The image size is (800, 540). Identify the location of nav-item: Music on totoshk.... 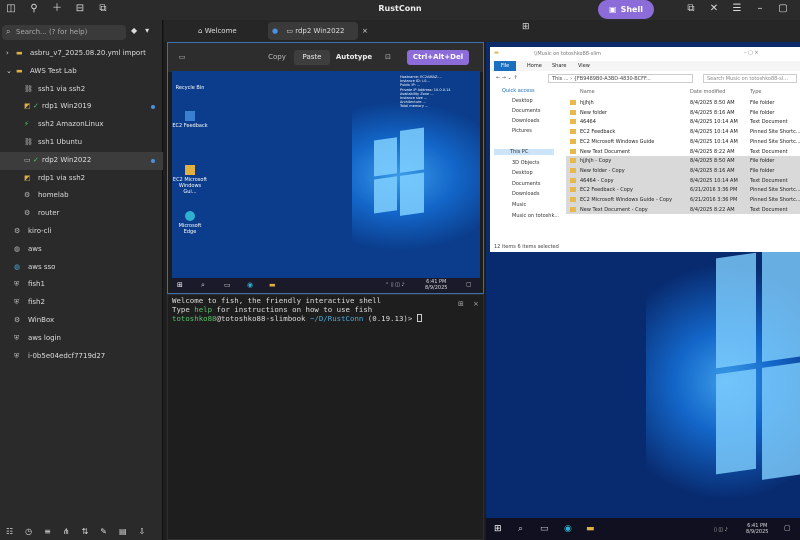
(535, 216).